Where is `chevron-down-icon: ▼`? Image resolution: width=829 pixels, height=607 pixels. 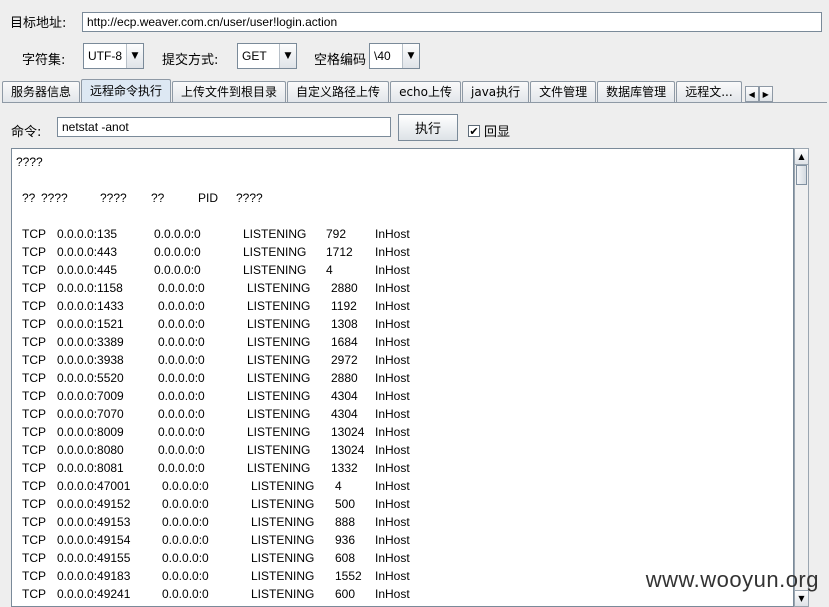
chevron-down-icon: ▼ is located at coordinates (287, 56).